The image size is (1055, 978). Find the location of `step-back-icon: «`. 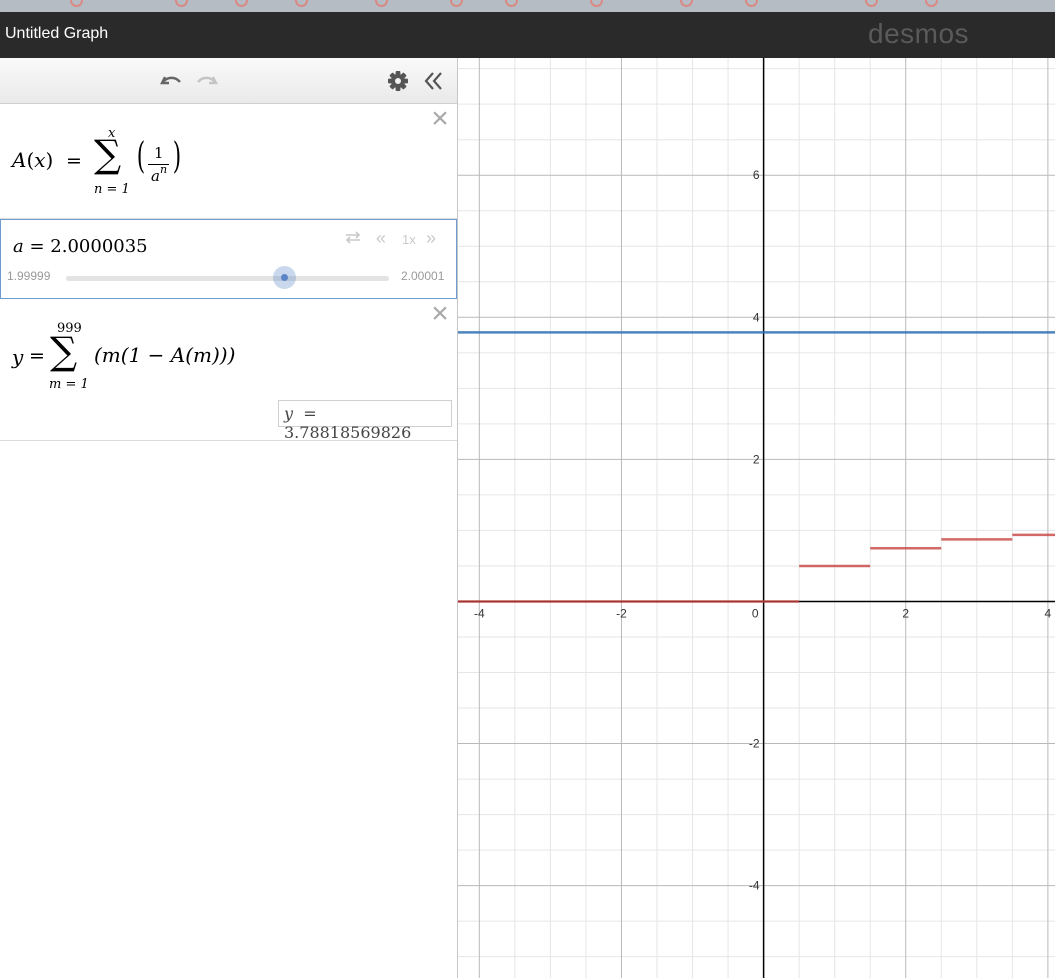

step-back-icon: « is located at coordinates (381, 238).